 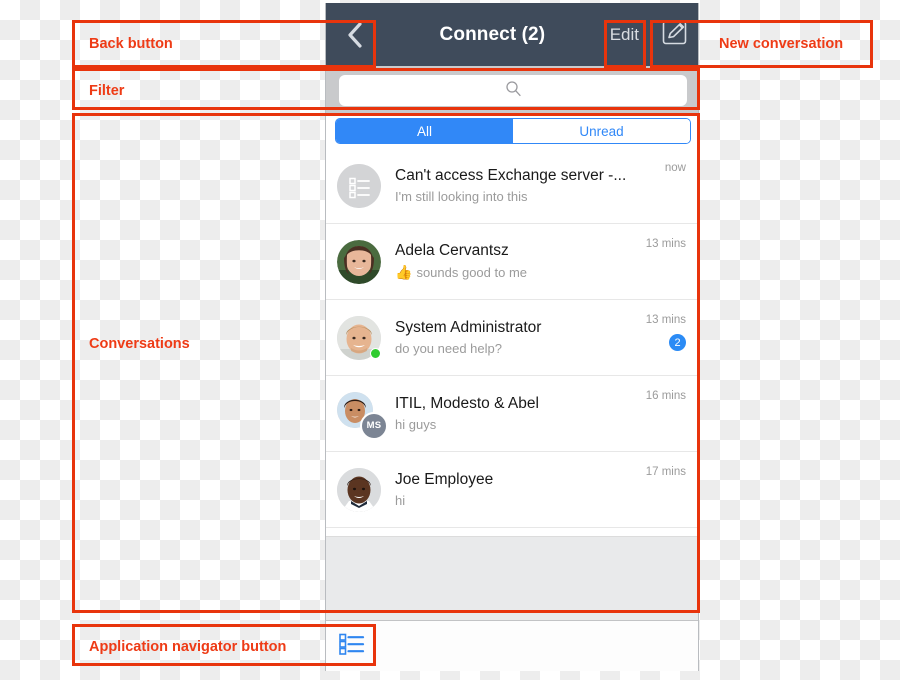 I want to click on tab-all: All, so click(x=424, y=131).